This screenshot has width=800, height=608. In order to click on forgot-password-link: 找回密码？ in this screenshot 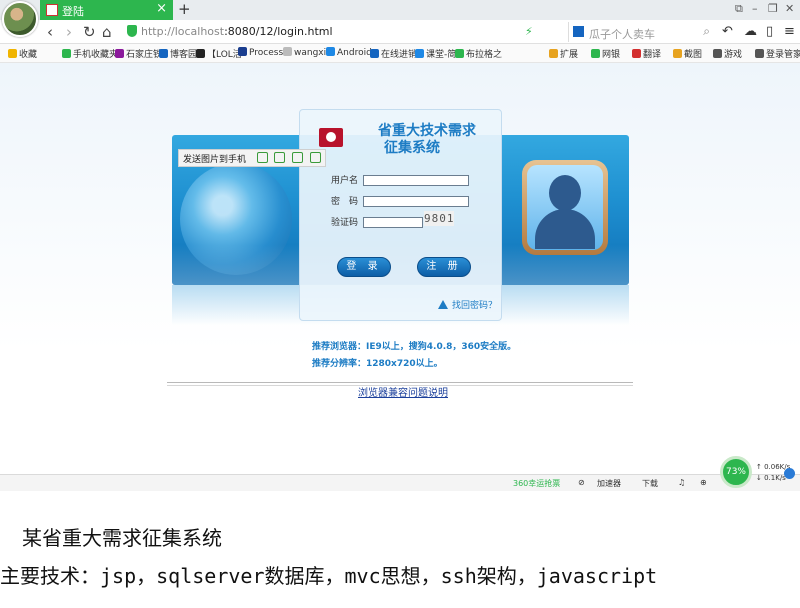, I will do `click(467, 304)`.